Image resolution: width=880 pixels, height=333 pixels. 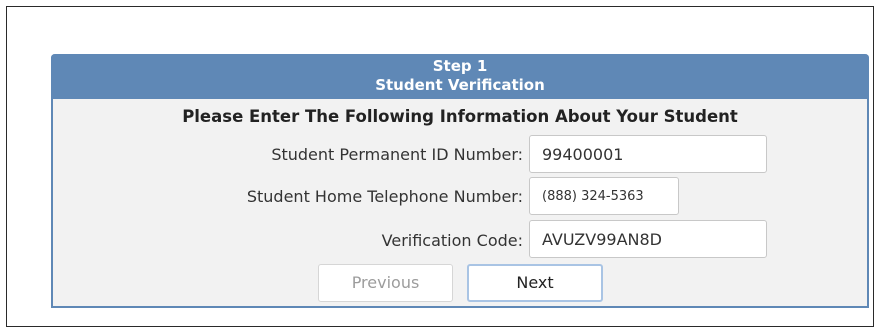 I want to click on home-phone-label: Student Home Telephone Number:, so click(x=384, y=196).